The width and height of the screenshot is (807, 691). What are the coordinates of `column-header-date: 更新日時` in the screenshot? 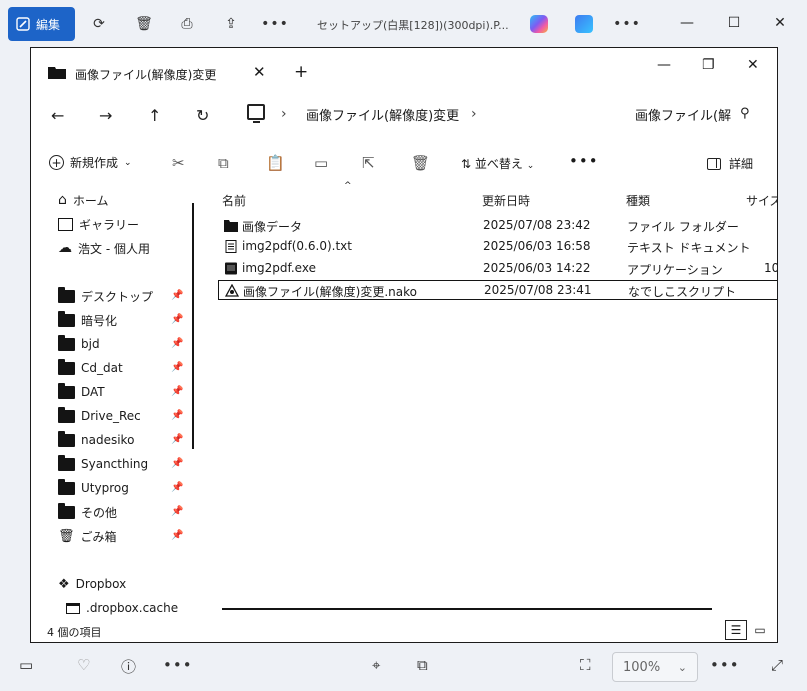 It's located at (506, 200).